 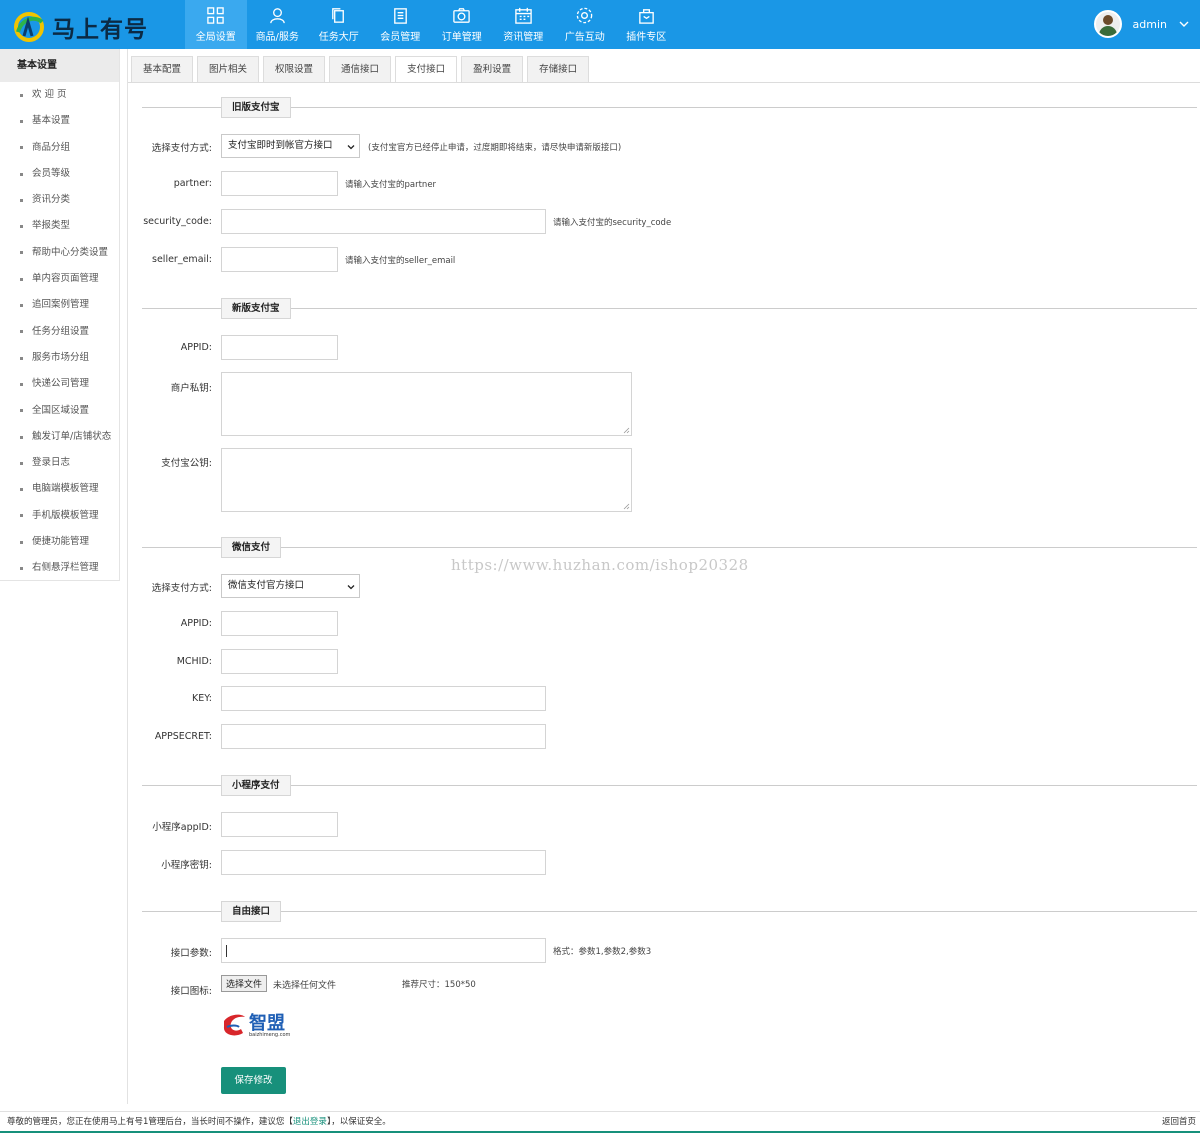 What do you see at coordinates (523, 37) in the screenshot?
I see `nav-label: 资讯管理` at bounding box center [523, 37].